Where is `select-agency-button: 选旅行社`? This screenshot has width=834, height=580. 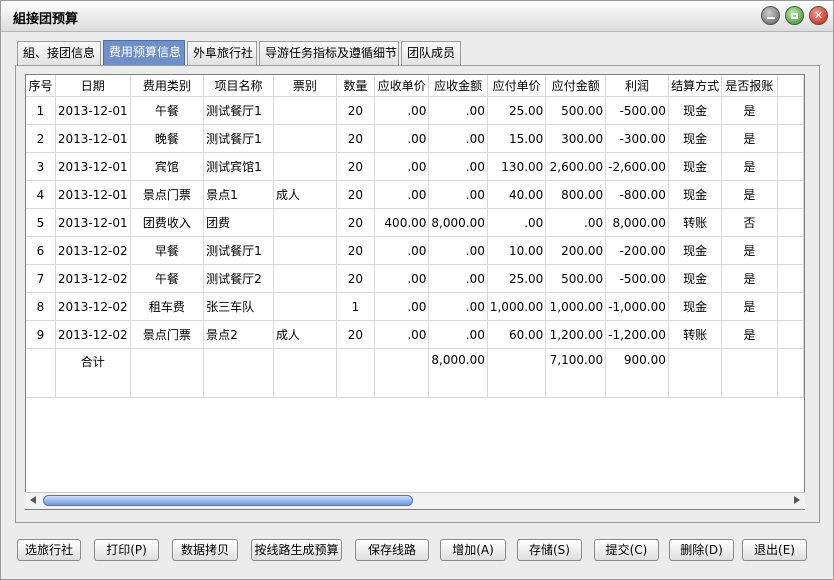 select-agency-button: 选旅行社 is located at coordinates (49, 550).